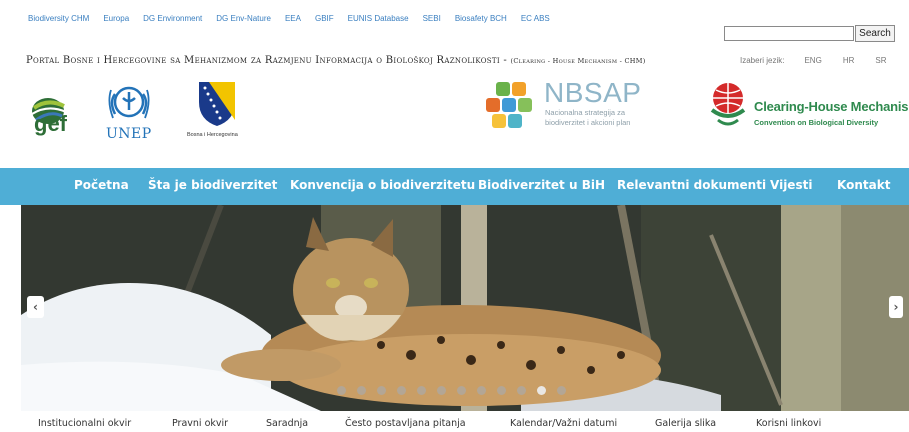 The width and height of the screenshot is (909, 432). I want to click on link-kalendar: Kalendar/Važni datumi, so click(563, 423).